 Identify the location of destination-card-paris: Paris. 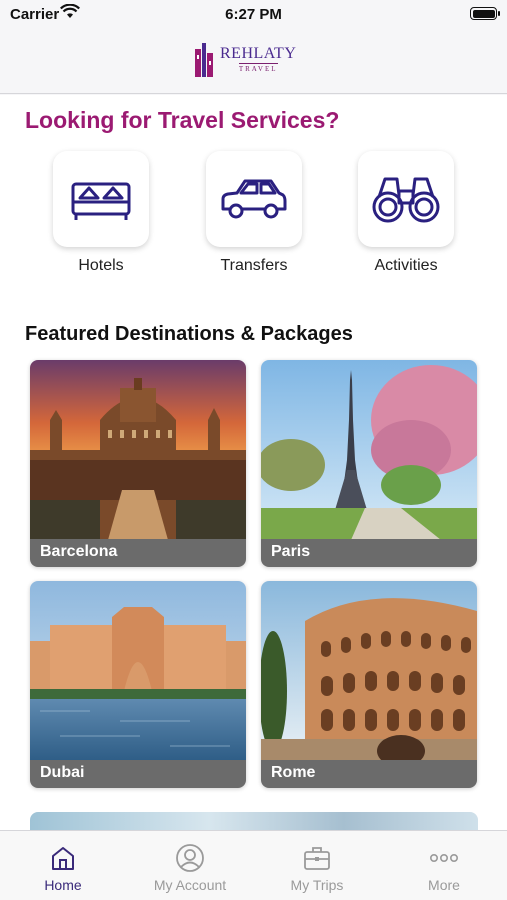
(369, 463).